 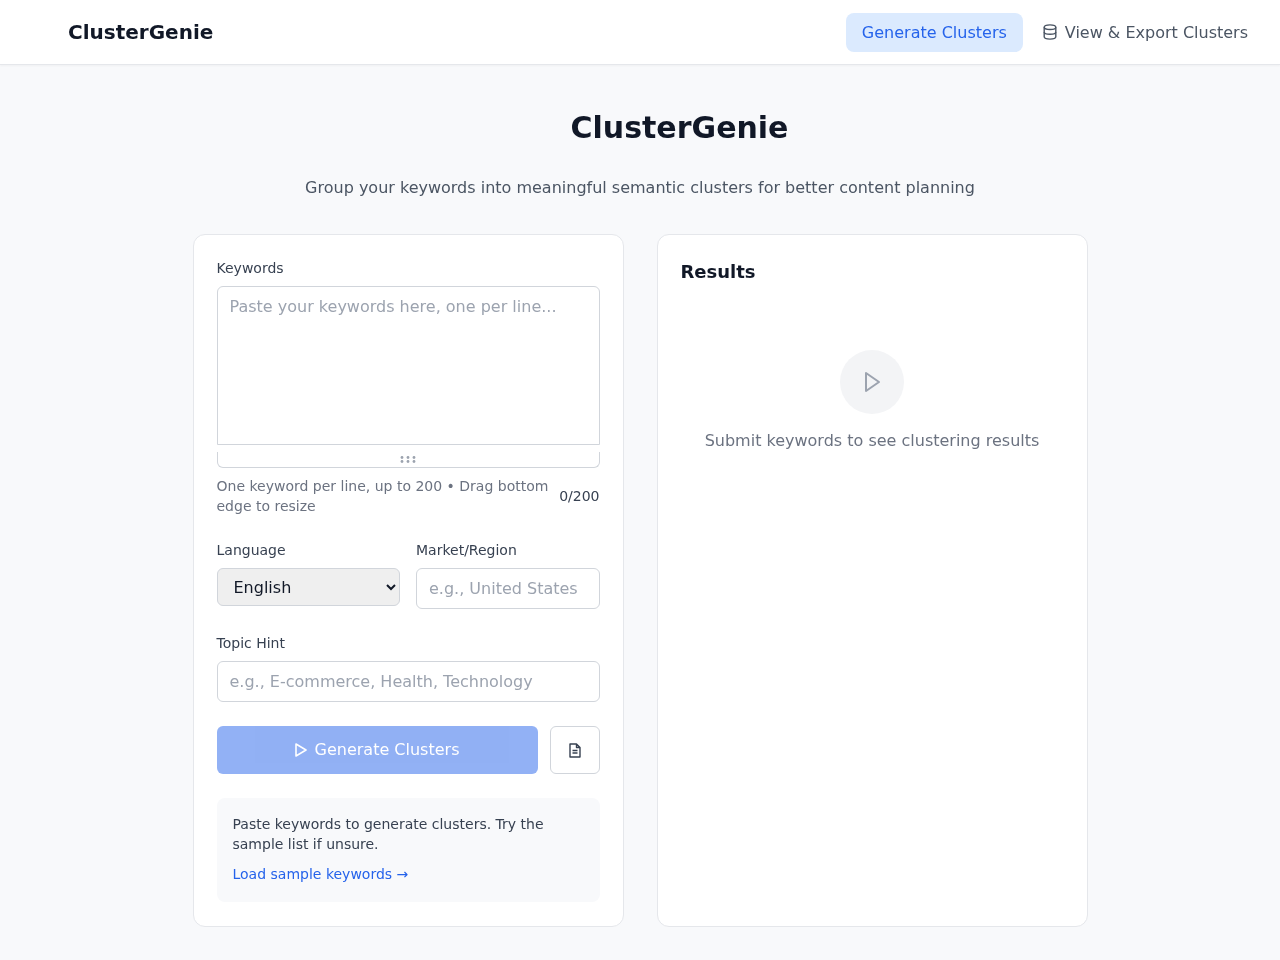 I want to click on grip-icon, so click(x=408, y=459).